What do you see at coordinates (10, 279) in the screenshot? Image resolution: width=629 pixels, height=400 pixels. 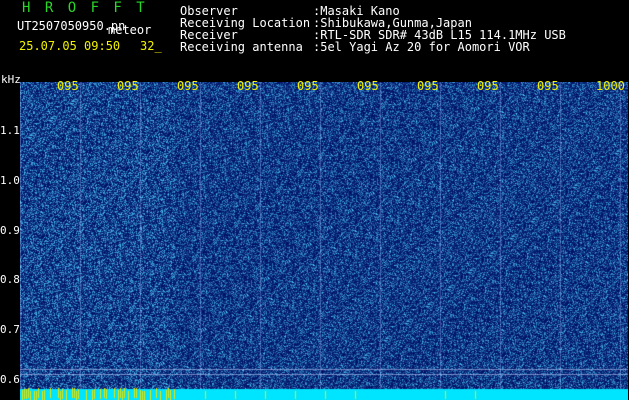 I see `y-tick: 0.8` at bounding box center [10, 279].